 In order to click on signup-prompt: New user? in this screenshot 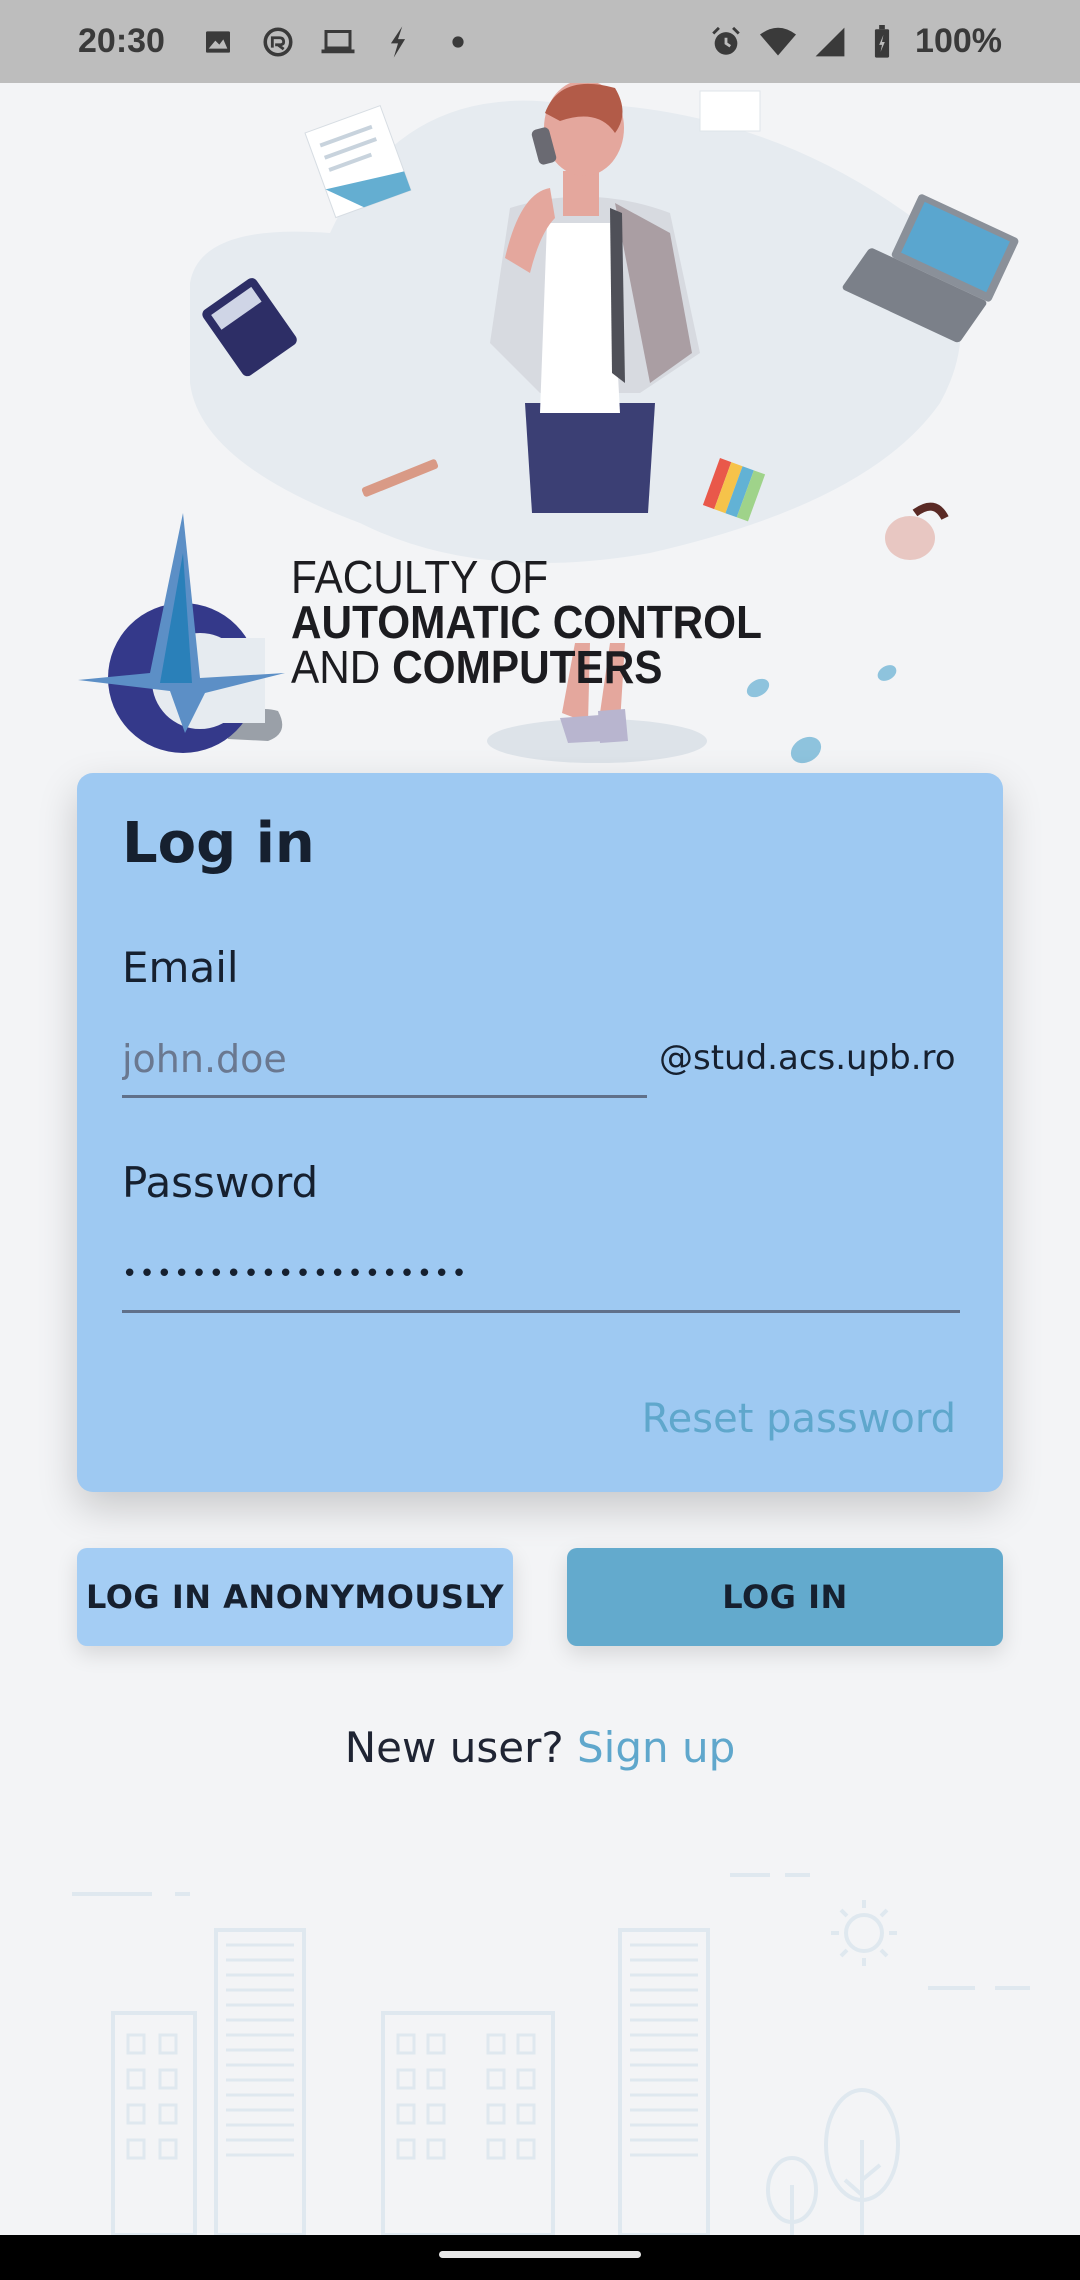, I will do `click(460, 1747)`.